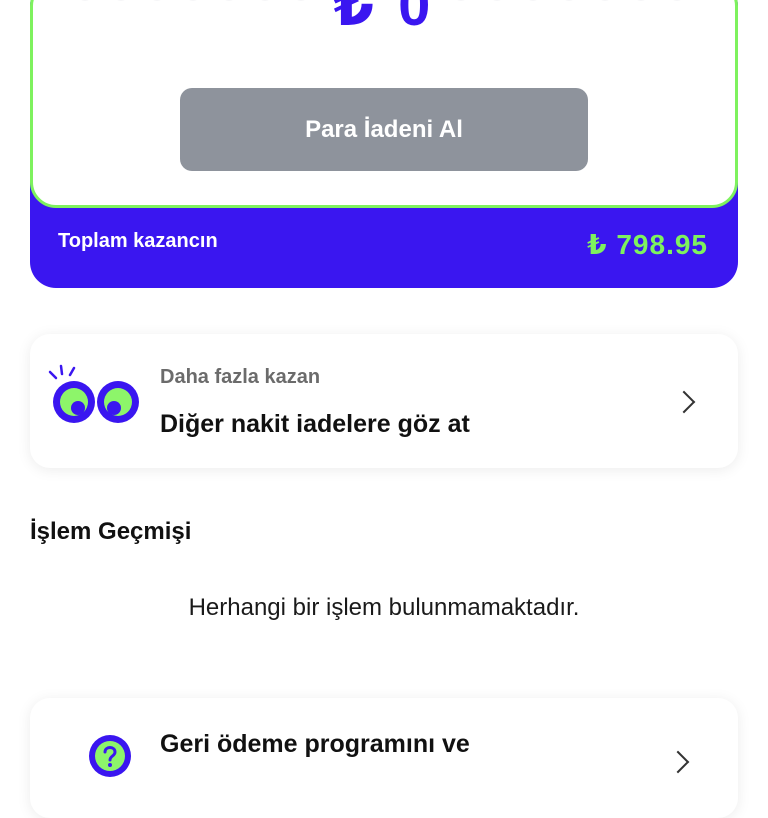  What do you see at coordinates (384, 129) in the screenshot?
I see `refund-button: Para İadeni Al` at bounding box center [384, 129].